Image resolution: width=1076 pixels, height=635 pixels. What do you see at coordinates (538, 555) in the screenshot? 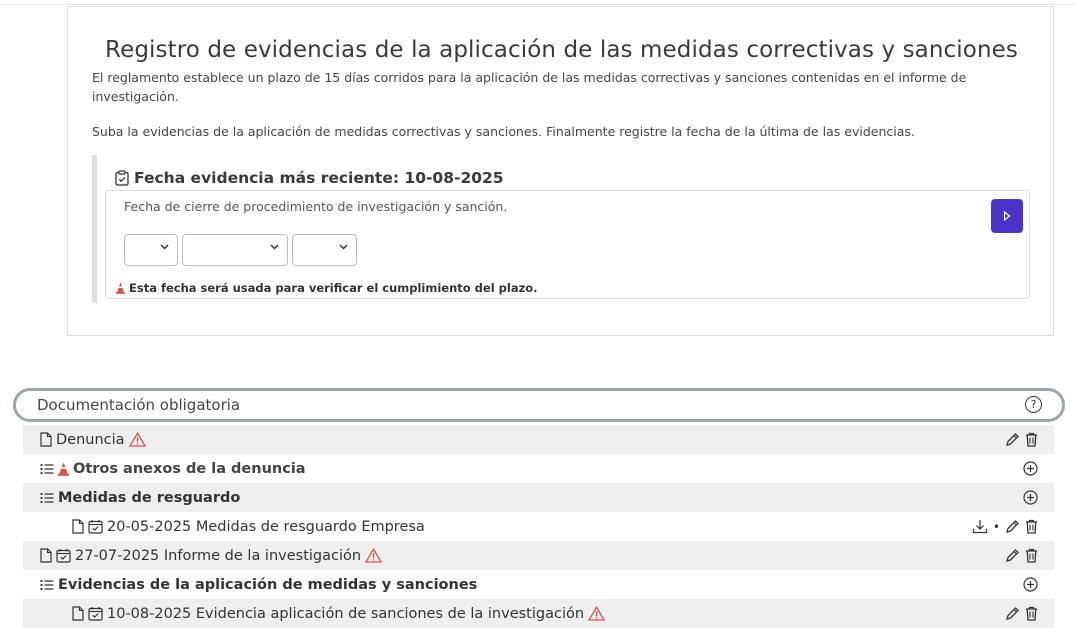
I see `doc-row-informe: 27-07-2025 Informe de la investigación` at bounding box center [538, 555].